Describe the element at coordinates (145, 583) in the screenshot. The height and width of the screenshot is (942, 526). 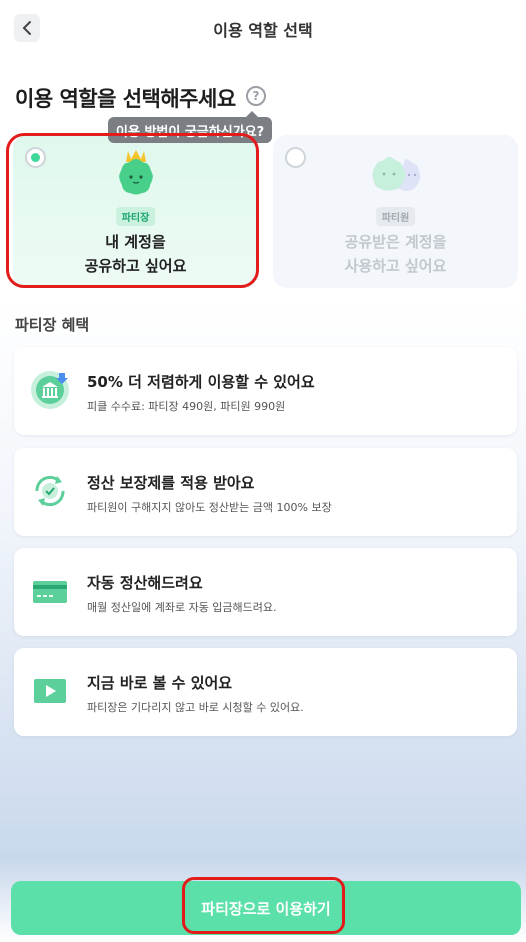
I see `benefit-title: 자동 정산해드려요` at that location.